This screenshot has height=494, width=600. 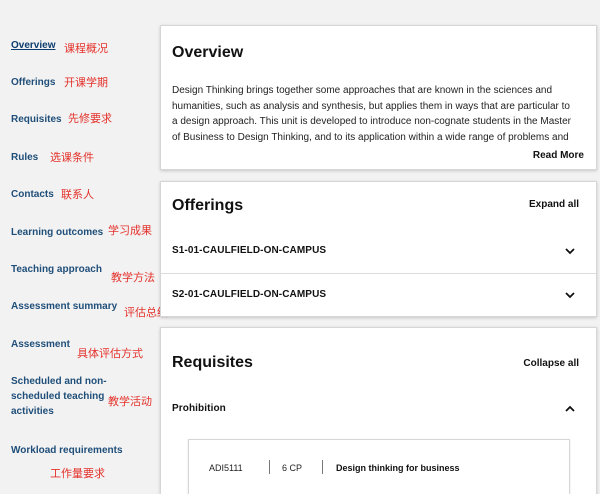 I want to click on sidebar-item-learning-outcomes: Learning outcomes, so click(x=57, y=232).